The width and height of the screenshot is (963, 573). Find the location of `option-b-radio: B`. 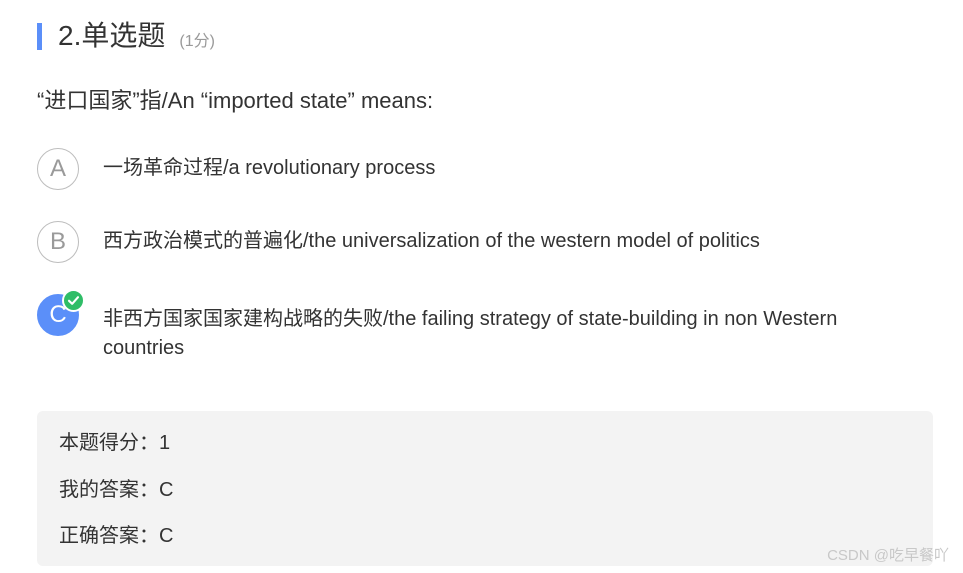

option-b-radio: B is located at coordinates (58, 242).